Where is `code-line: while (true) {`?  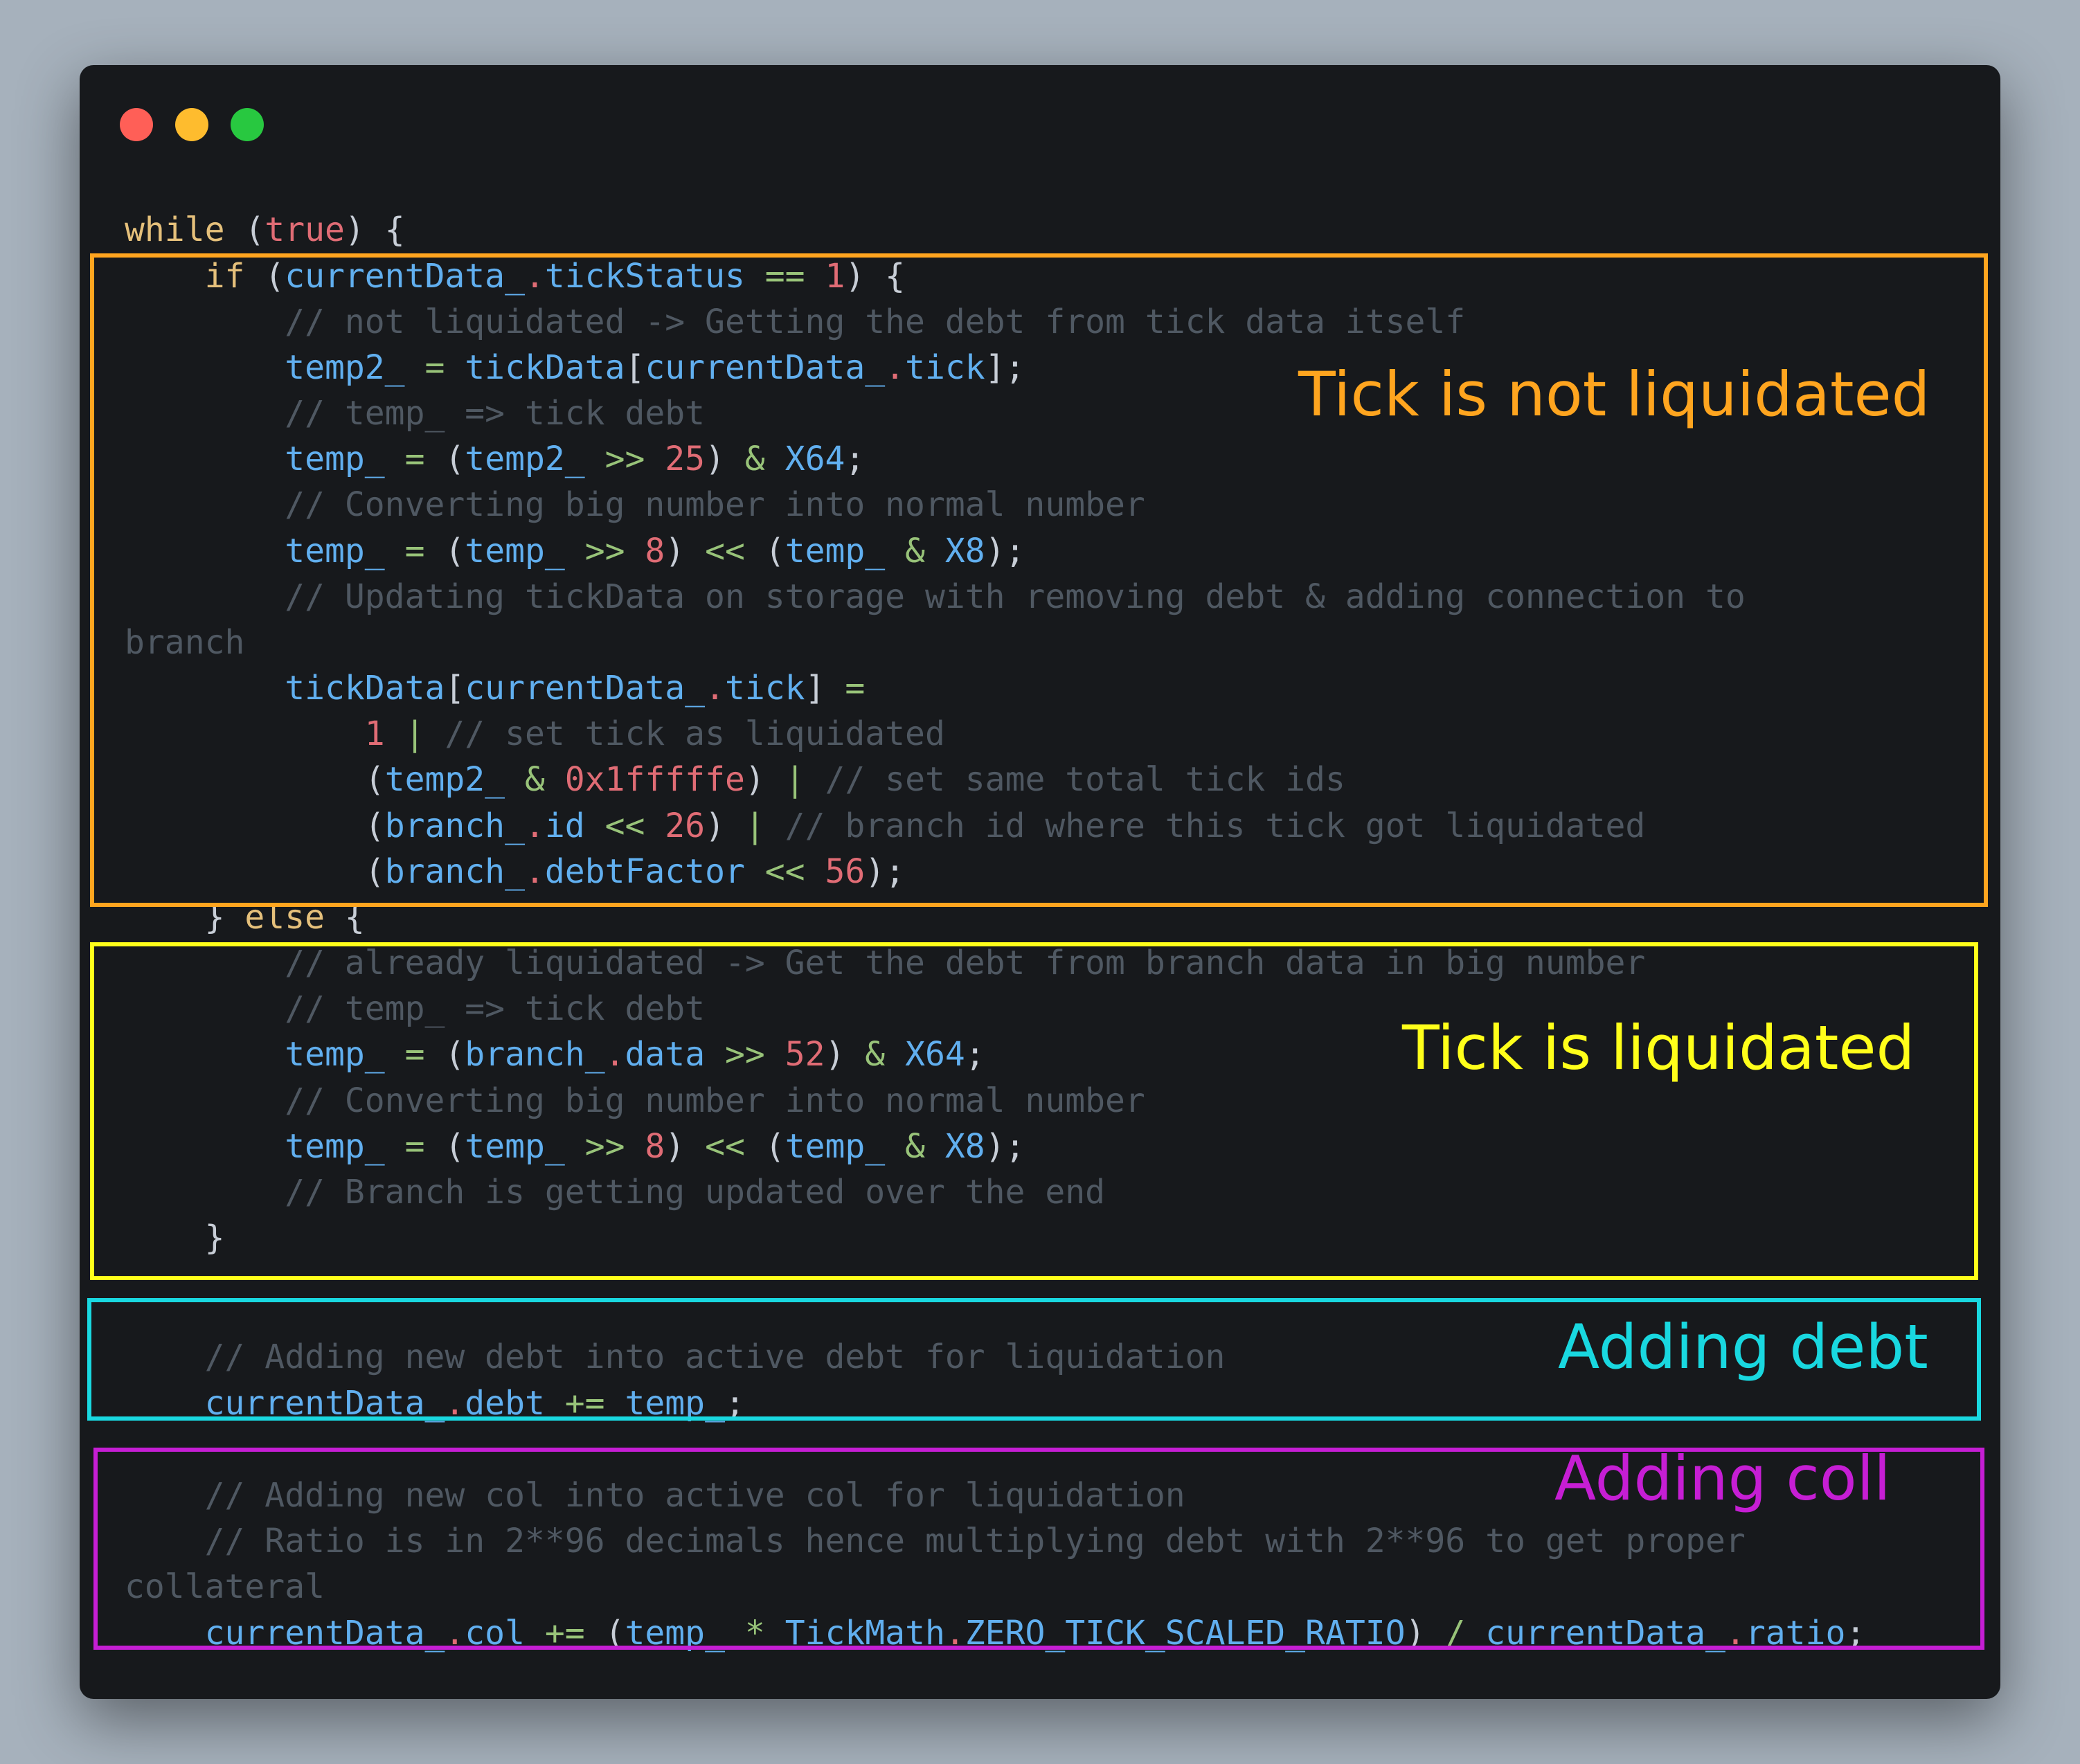
code-line: while (true) { is located at coordinates (265, 229).